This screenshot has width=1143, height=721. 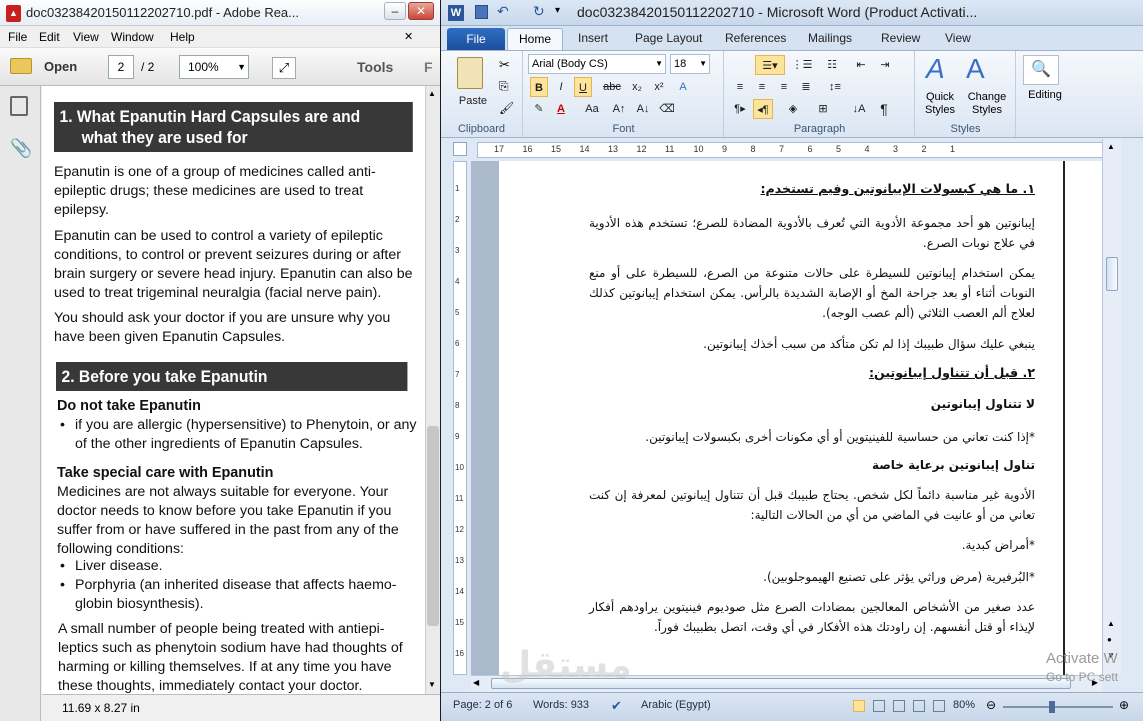 I want to click on tab-review: Review, so click(x=900, y=38).